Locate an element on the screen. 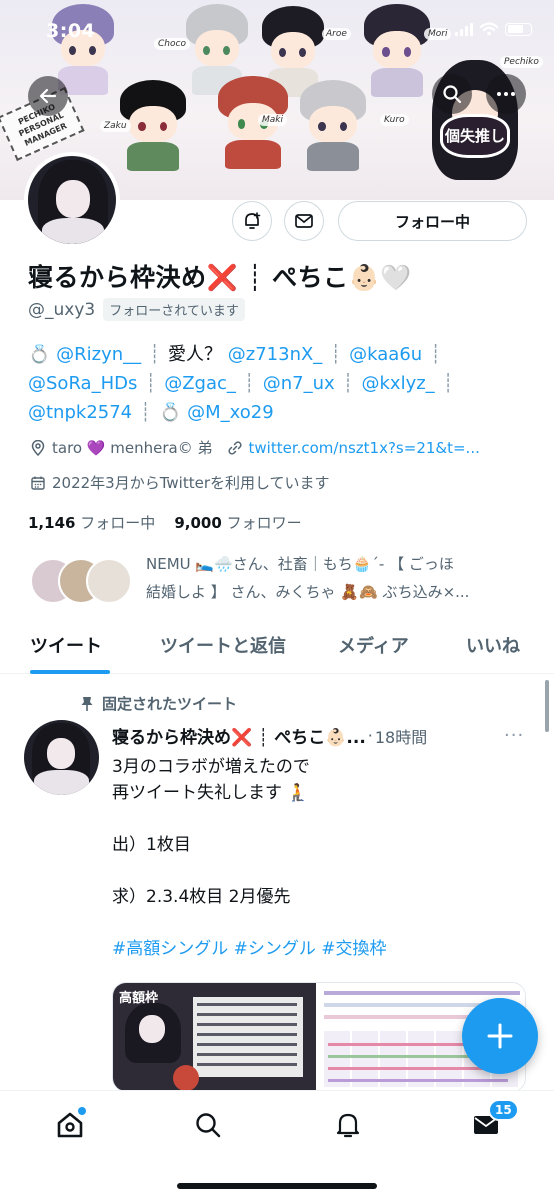  following-button: フォロー中 is located at coordinates (432, 221).